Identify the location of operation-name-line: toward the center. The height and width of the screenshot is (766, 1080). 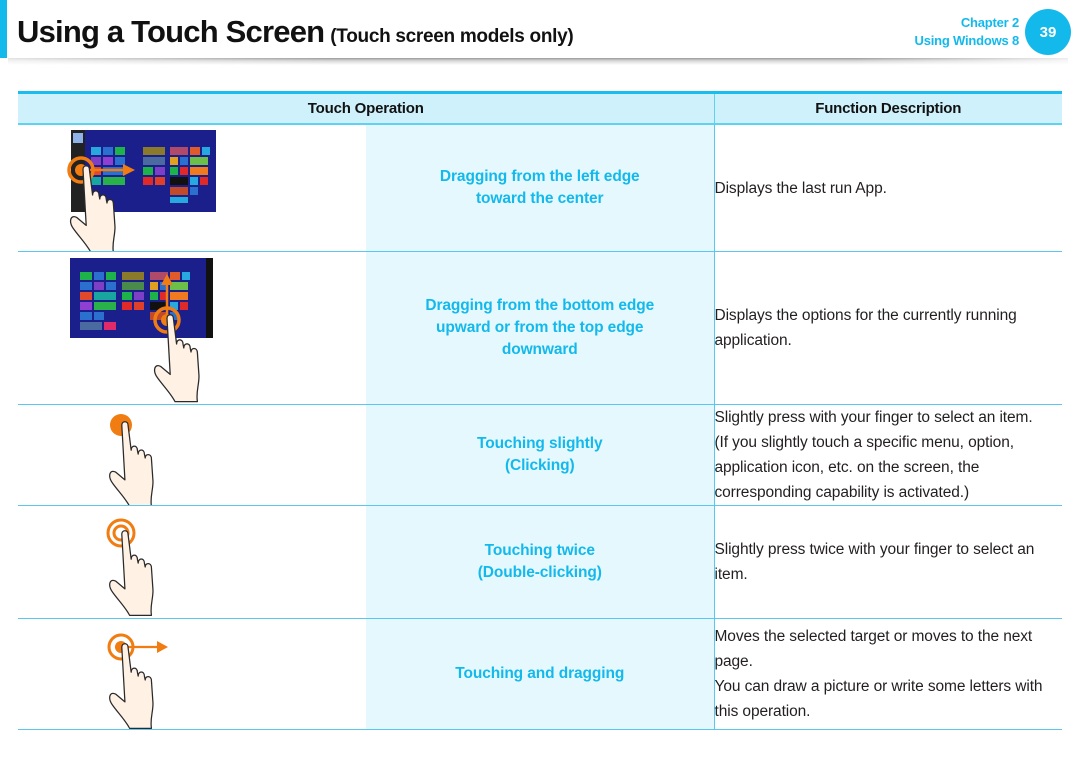
(540, 198).